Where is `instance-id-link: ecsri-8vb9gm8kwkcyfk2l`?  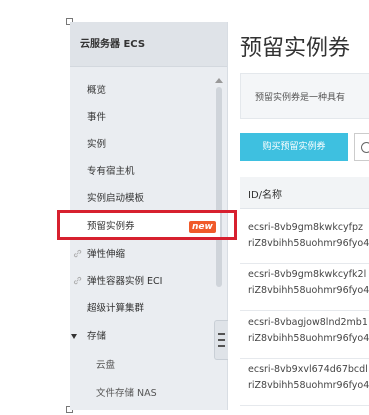
instance-id-link: ecsri-8vb9gm8kwkcyfk2l is located at coordinates (307, 274).